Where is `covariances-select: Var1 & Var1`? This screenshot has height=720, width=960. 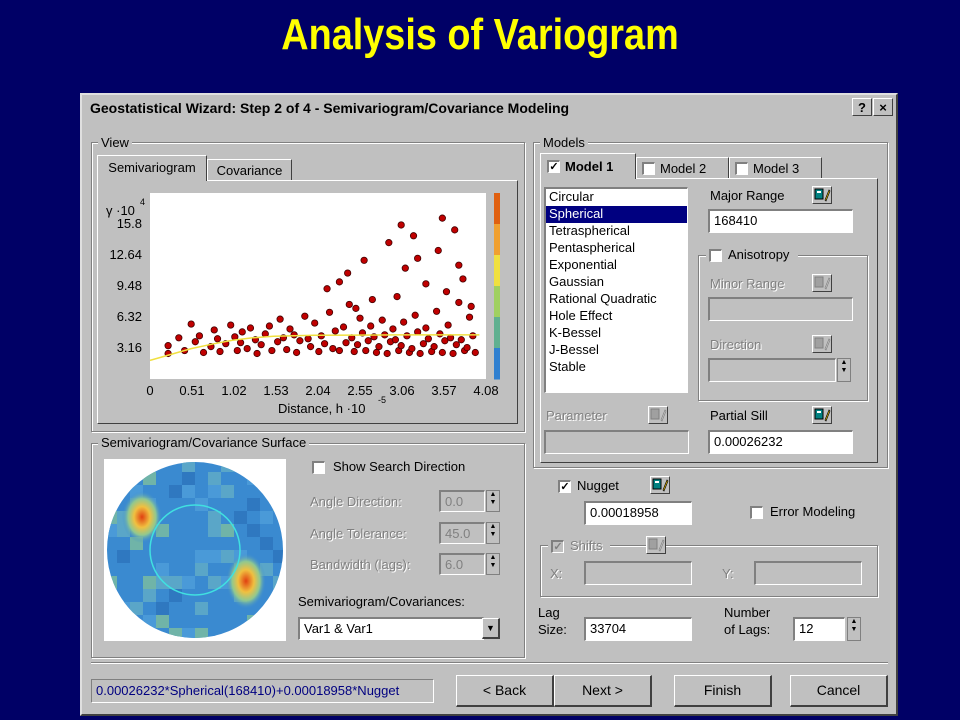 covariances-select: Var1 & Var1 is located at coordinates (391, 628).